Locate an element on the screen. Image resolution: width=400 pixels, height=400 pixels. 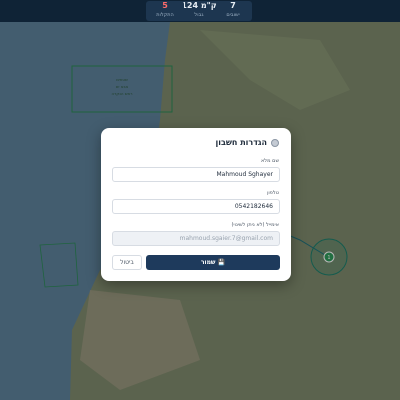
phone-label: טלפון is located at coordinates (273, 193).